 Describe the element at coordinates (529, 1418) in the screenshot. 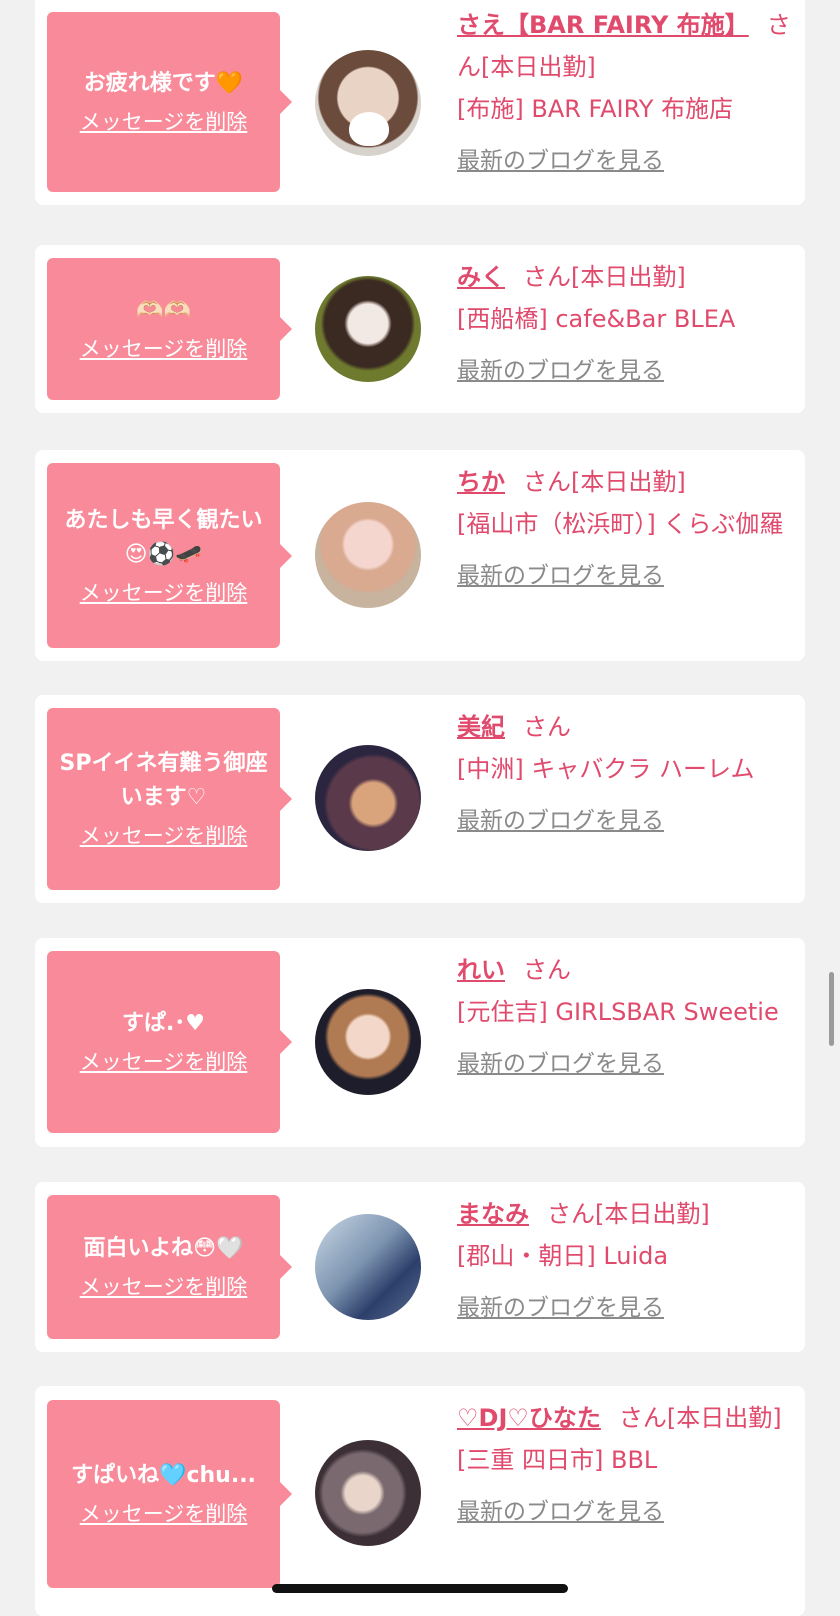

I see `cast-name-link: ♡DJ♡ひなた` at that location.